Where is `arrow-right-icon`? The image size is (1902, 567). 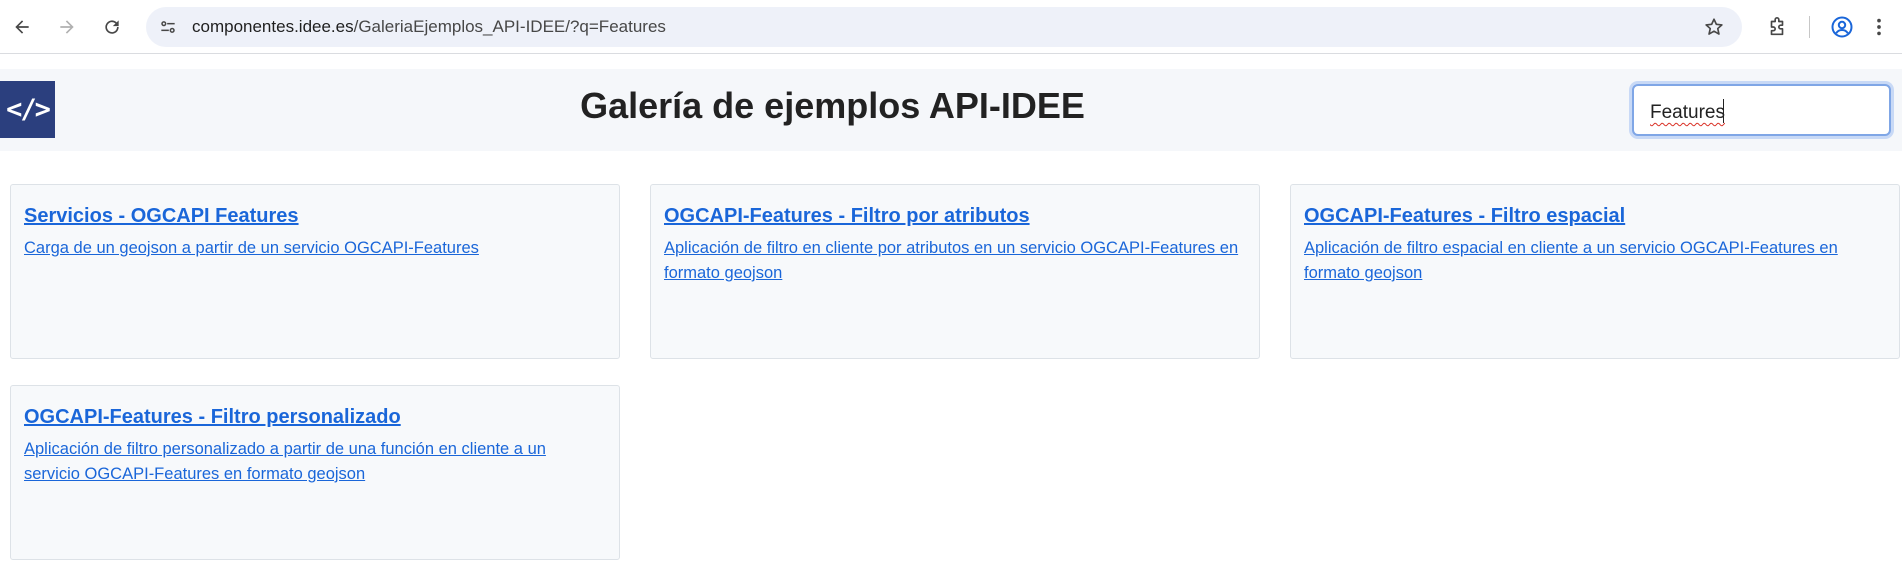
arrow-right-icon is located at coordinates (67, 27).